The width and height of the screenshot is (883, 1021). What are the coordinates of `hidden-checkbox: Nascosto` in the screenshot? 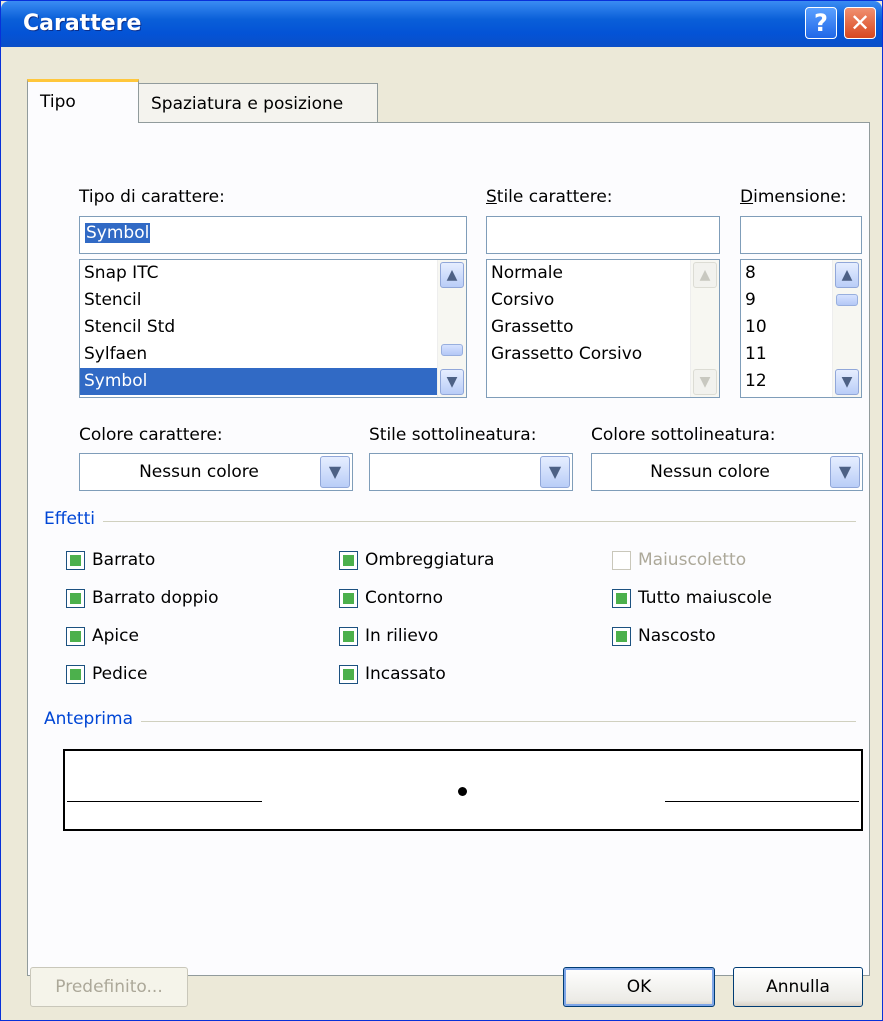 It's located at (664, 636).